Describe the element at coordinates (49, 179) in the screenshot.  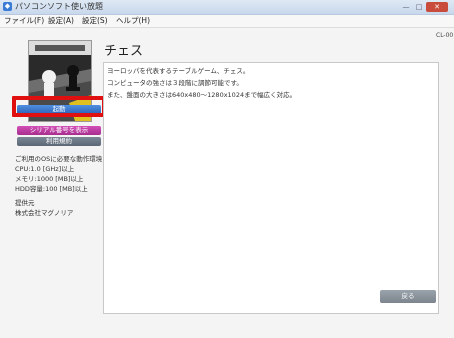
I see `requirement-memory: メモリ:1000 [MB]以上` at that location.